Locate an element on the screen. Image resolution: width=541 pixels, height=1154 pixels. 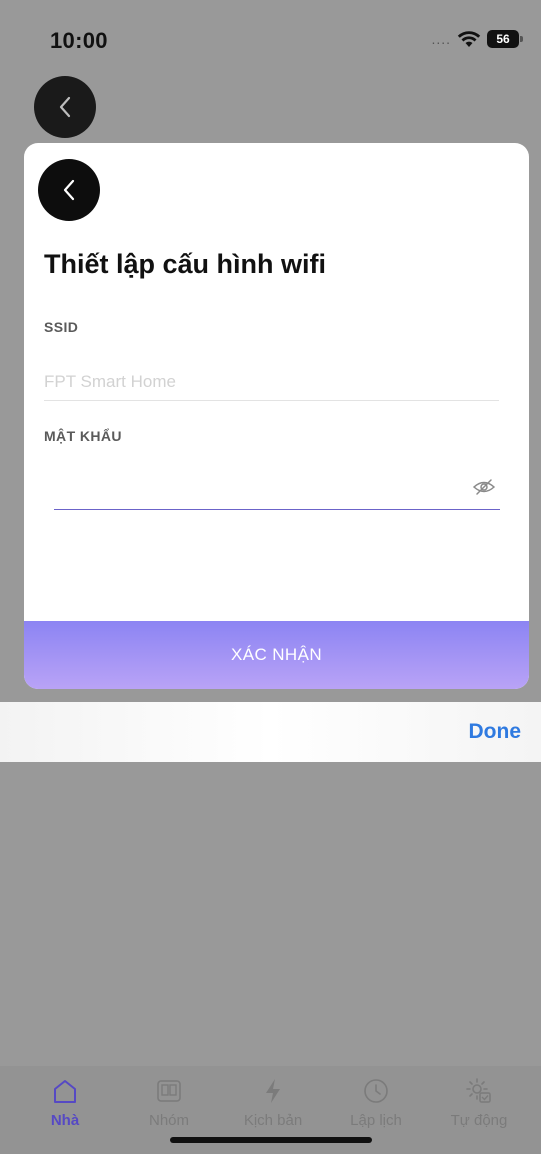
battery-icon: 56 is located at coordinates (505, 39).